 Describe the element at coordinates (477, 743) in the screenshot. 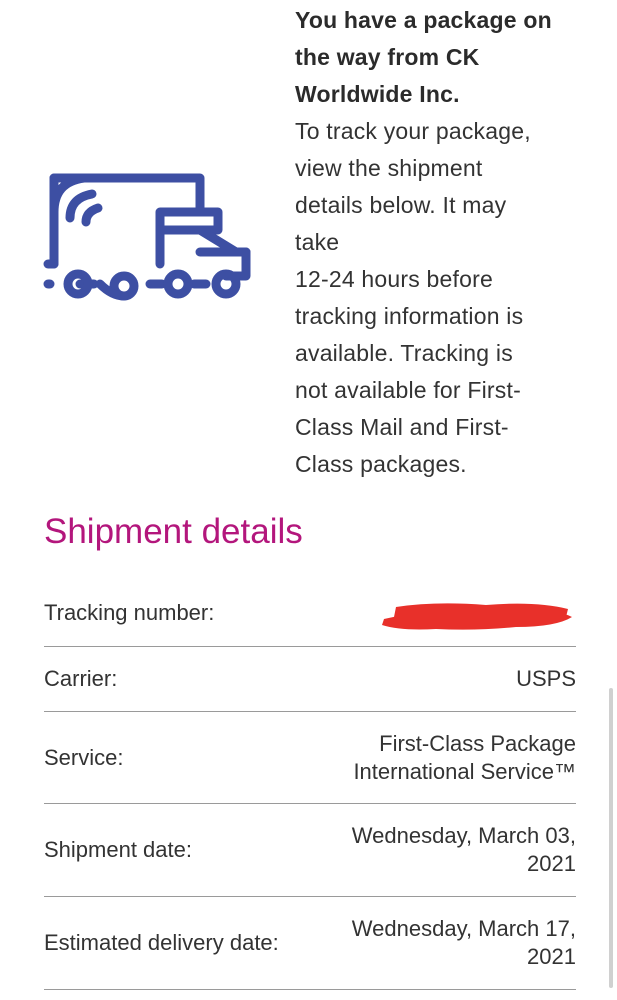

I see `value-line: First-Class Package` at that location.